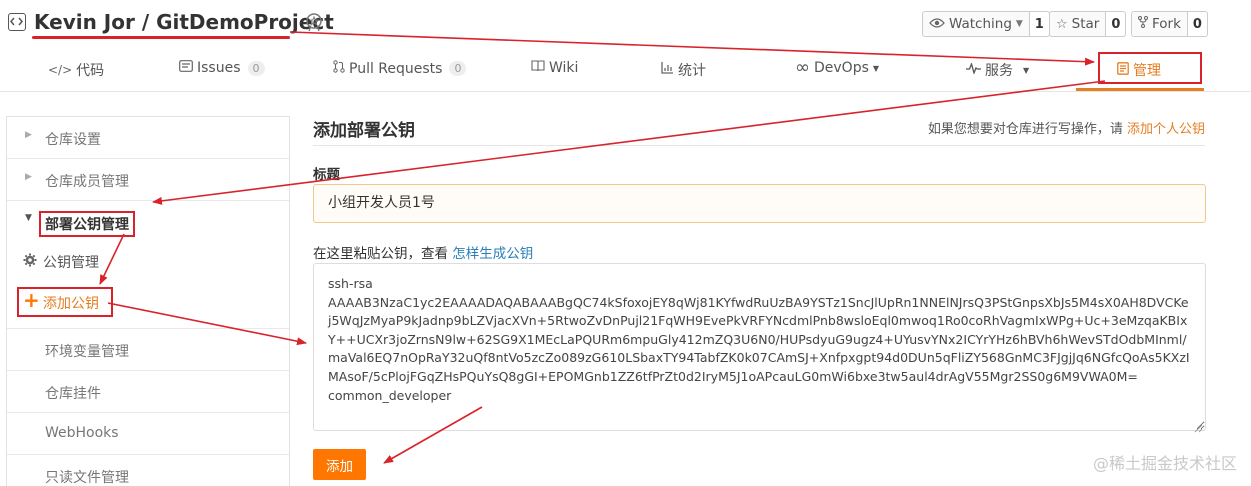 This screenshot has height=486, width=1251. What do you see at coordinates (492, 254) in the screenshot?
I see `how-to-generate-key-link: 怎样生成公钥` at bounding box center [492, 254].